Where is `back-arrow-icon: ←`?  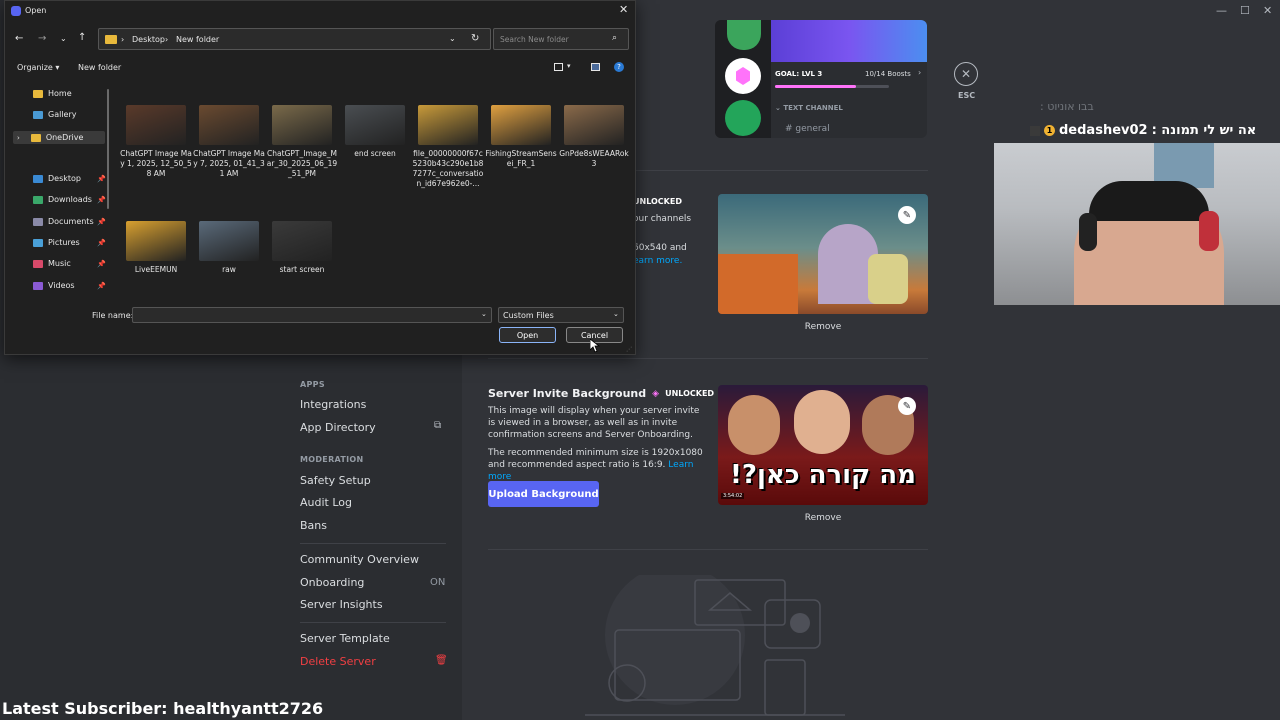
back-arrow-icon: ← is located at coordinates (19, 38).